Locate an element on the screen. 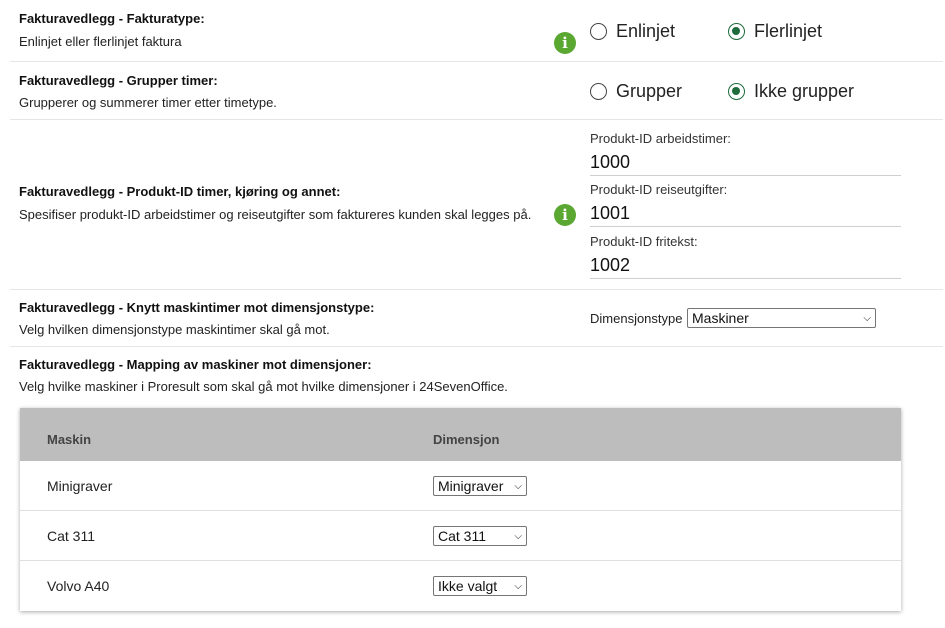 The width and height of the screenshot is (945, 628). table-row: Minigraver Minigraver ⌵ is located at coordinates (460, 486).